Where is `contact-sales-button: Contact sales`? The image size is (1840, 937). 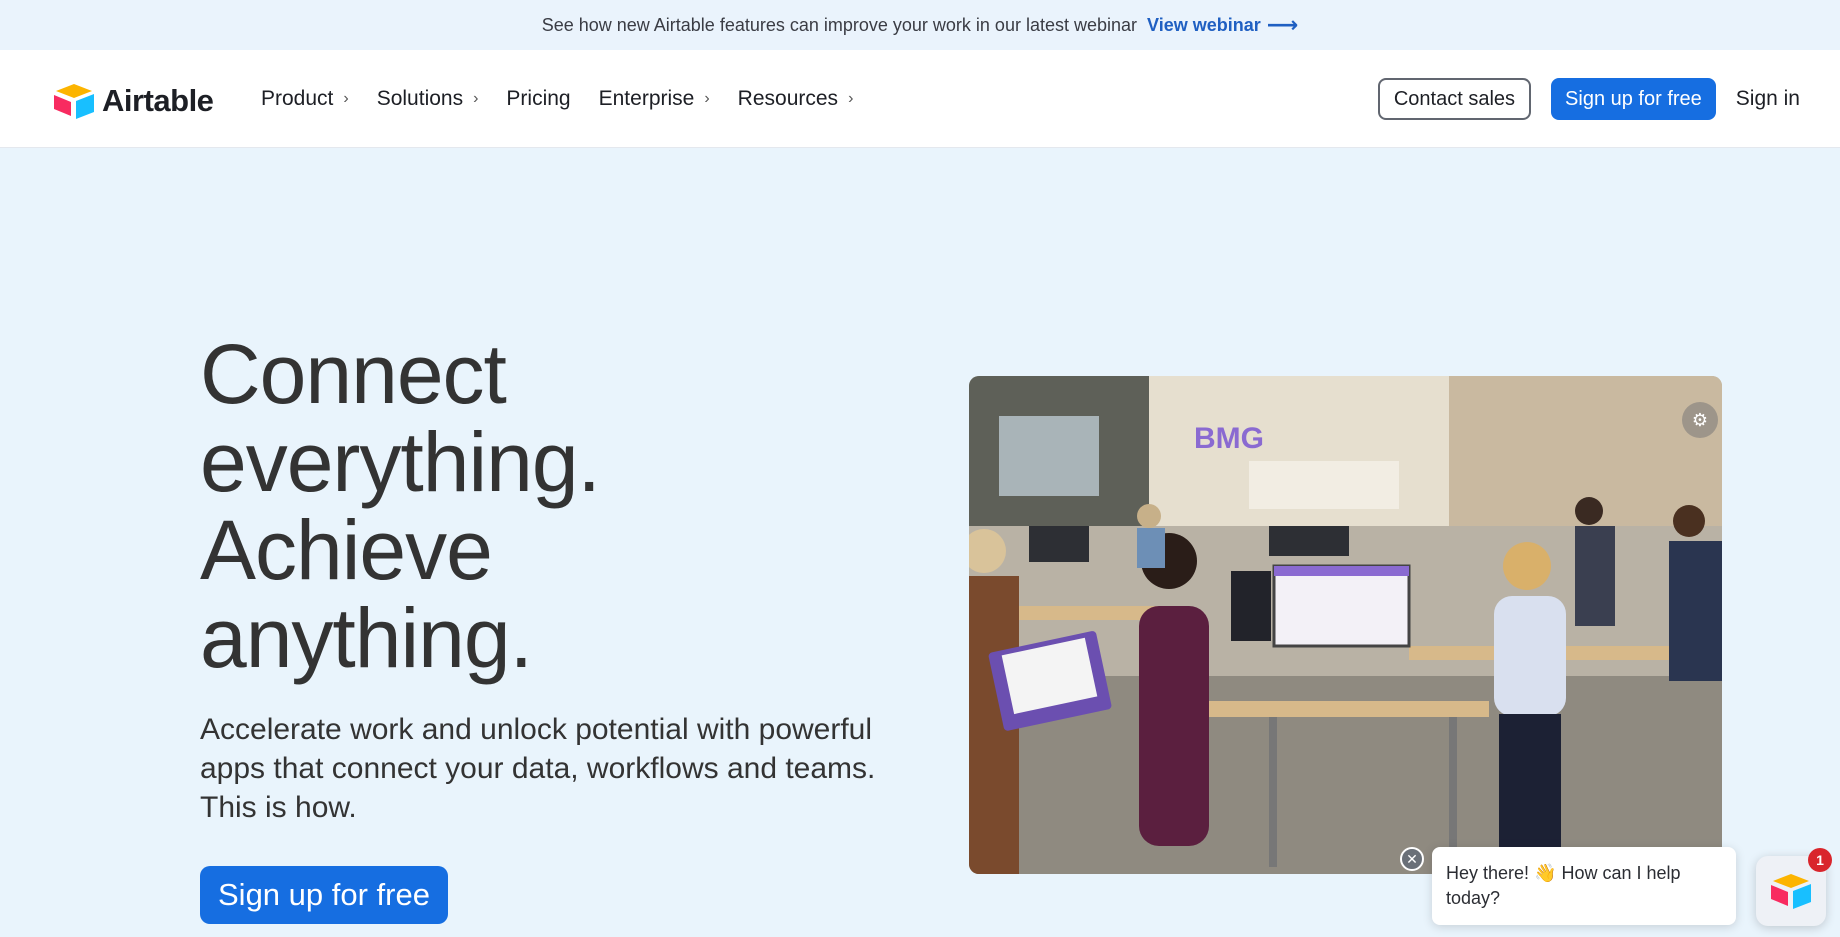
contact-sales-button: Contact sales is located at coordinates (1454, 99).